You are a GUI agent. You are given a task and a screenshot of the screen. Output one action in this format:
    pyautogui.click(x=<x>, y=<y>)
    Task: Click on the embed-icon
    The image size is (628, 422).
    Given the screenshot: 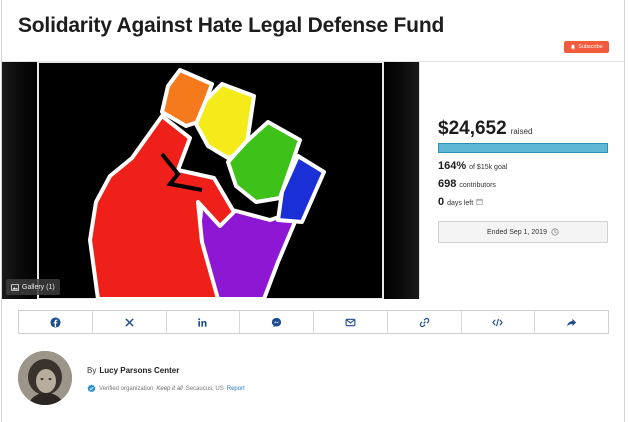 What is the action you would take?
    pyautogui.click(x=498, y=322)
    